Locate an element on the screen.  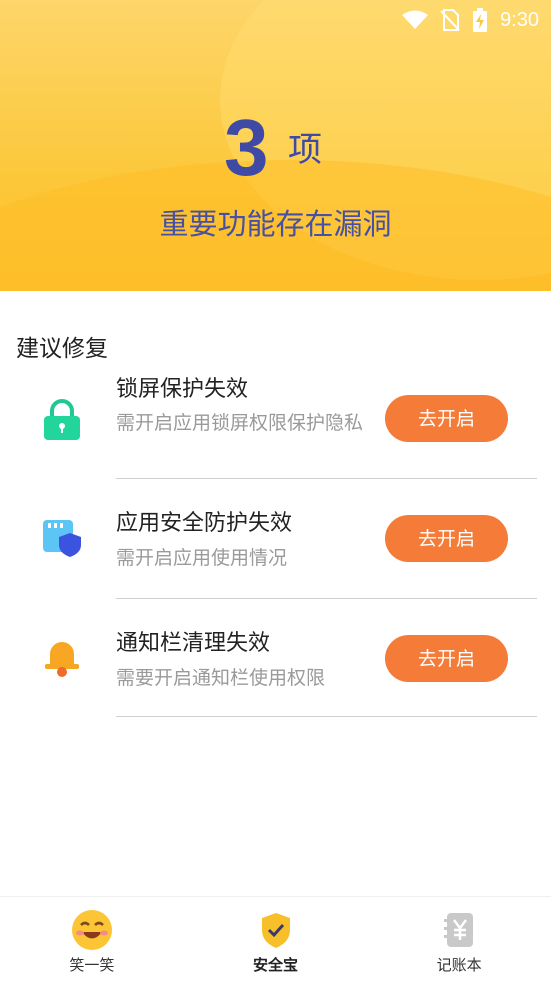
enable-app-protection-button: 去开启 is located at coordinates (446, 538).